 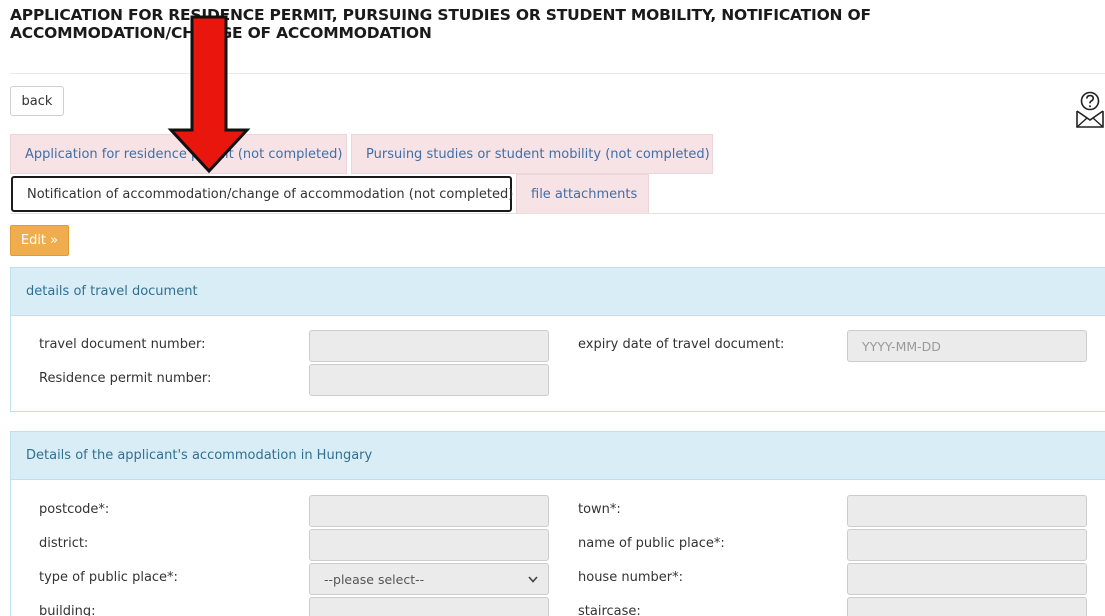 What do you see at coordinates (374, 579) in the screenshot?
I see `public-place-type-value: --please select--` at bounding box center [374, 579].